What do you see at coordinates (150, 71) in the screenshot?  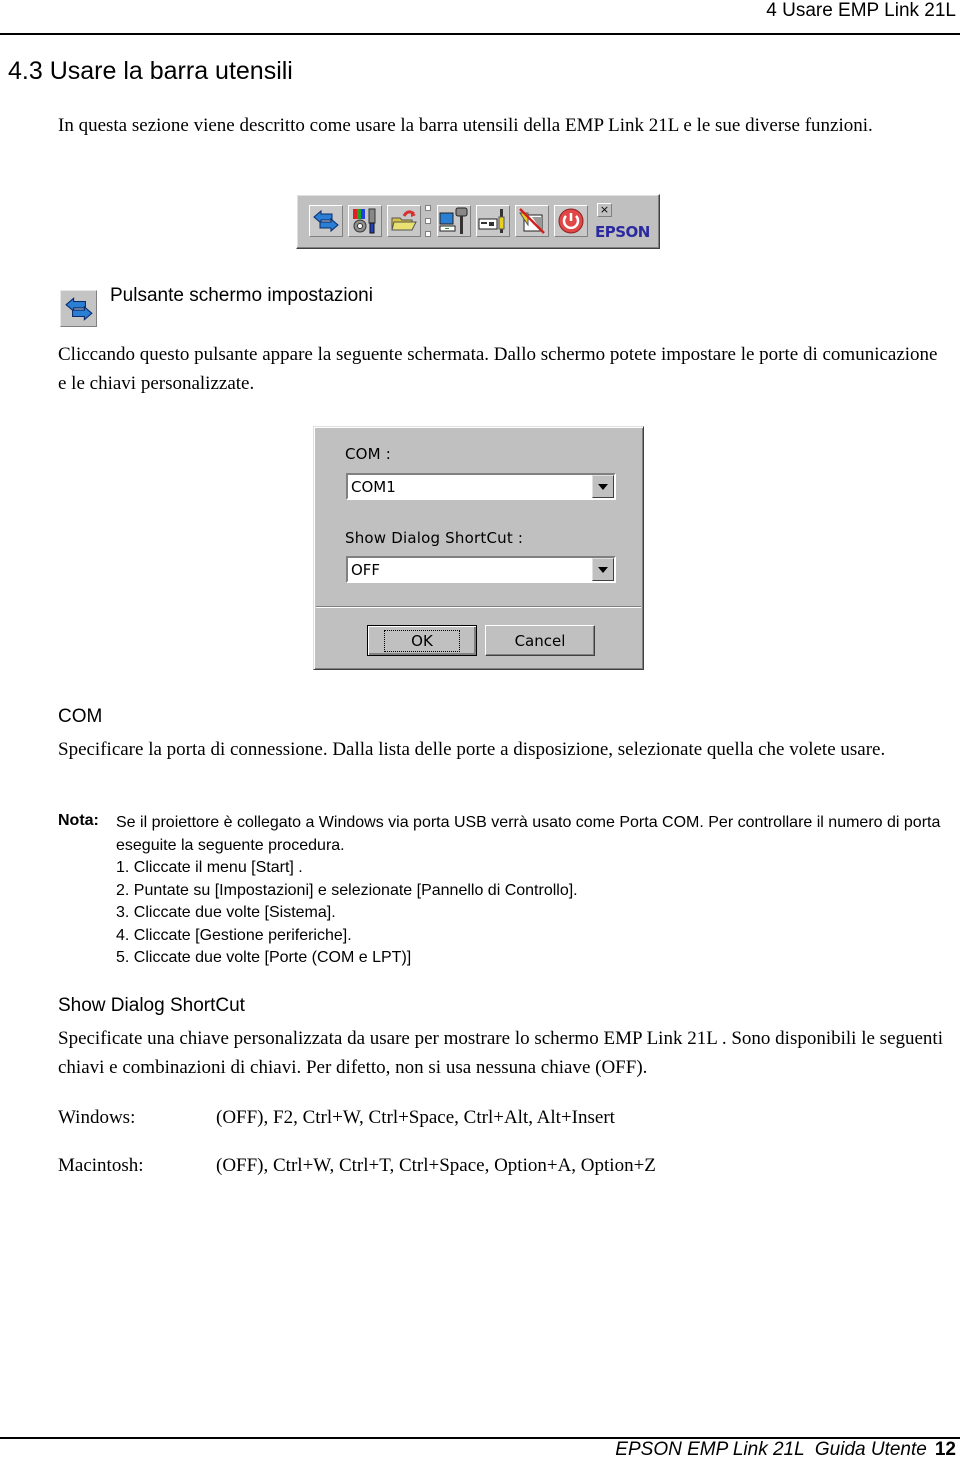 I see `section-title: 4.3 Usare la barra utensili` at bounding box center [150, 71].